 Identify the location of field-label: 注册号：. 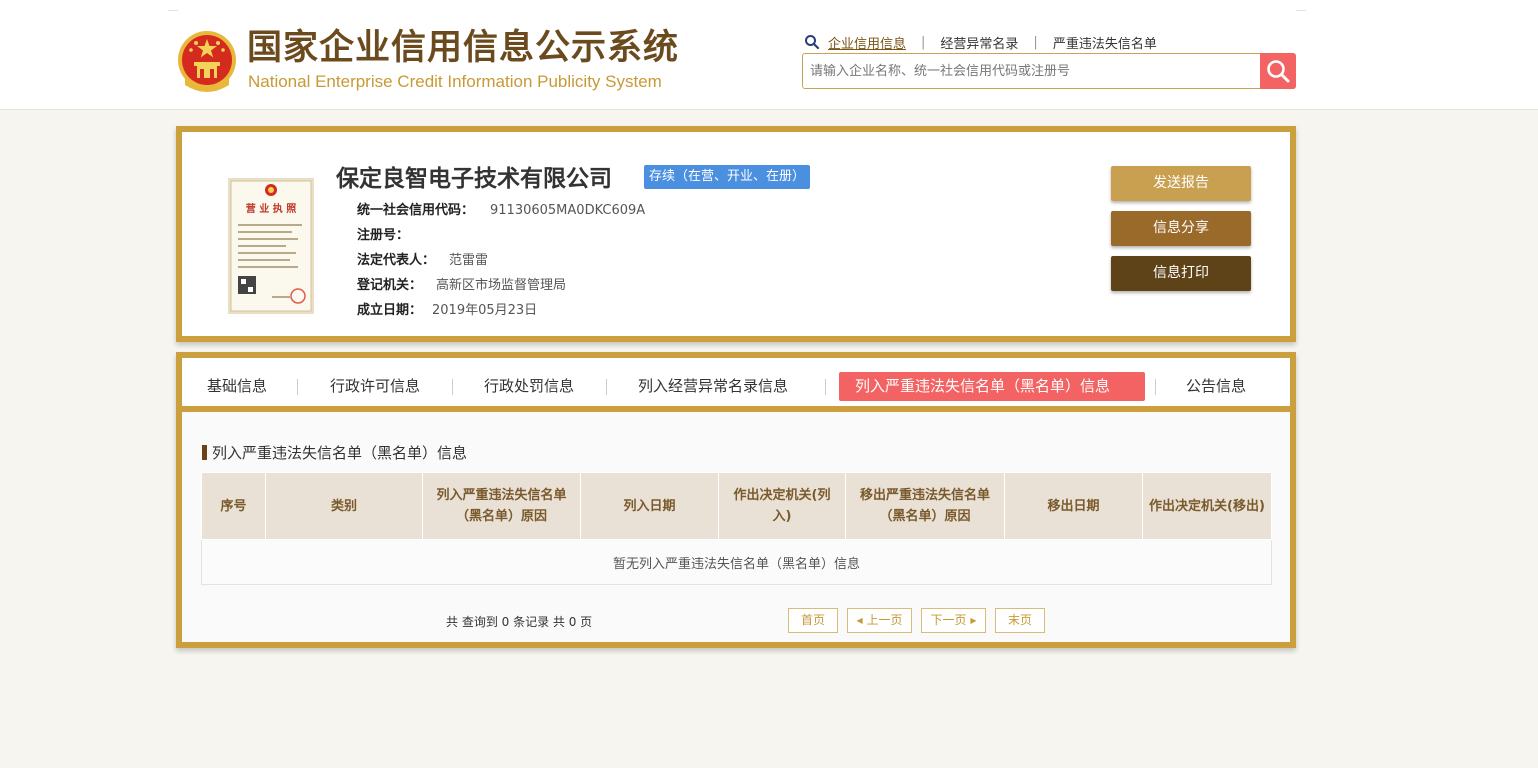
(383, 235).